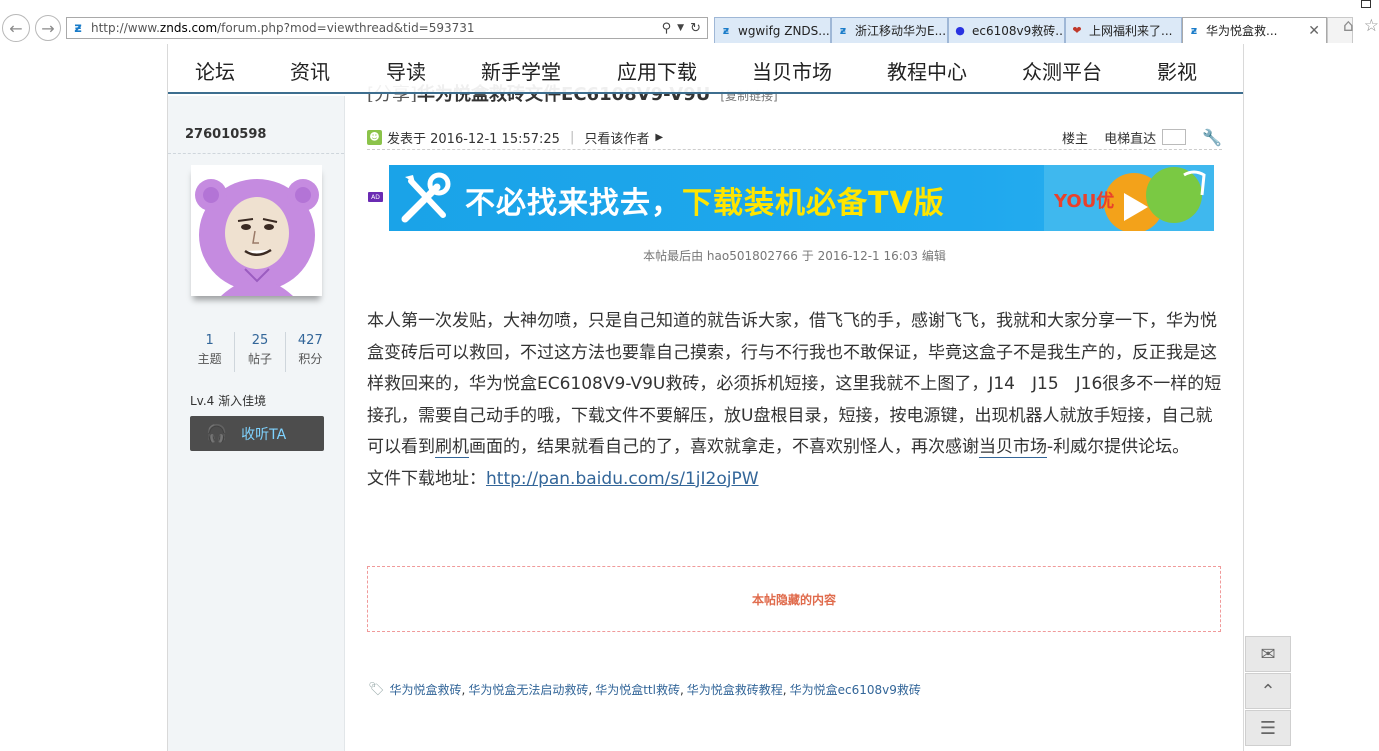  I want to click on nav-item-video: 影视, so click(1177, 70).